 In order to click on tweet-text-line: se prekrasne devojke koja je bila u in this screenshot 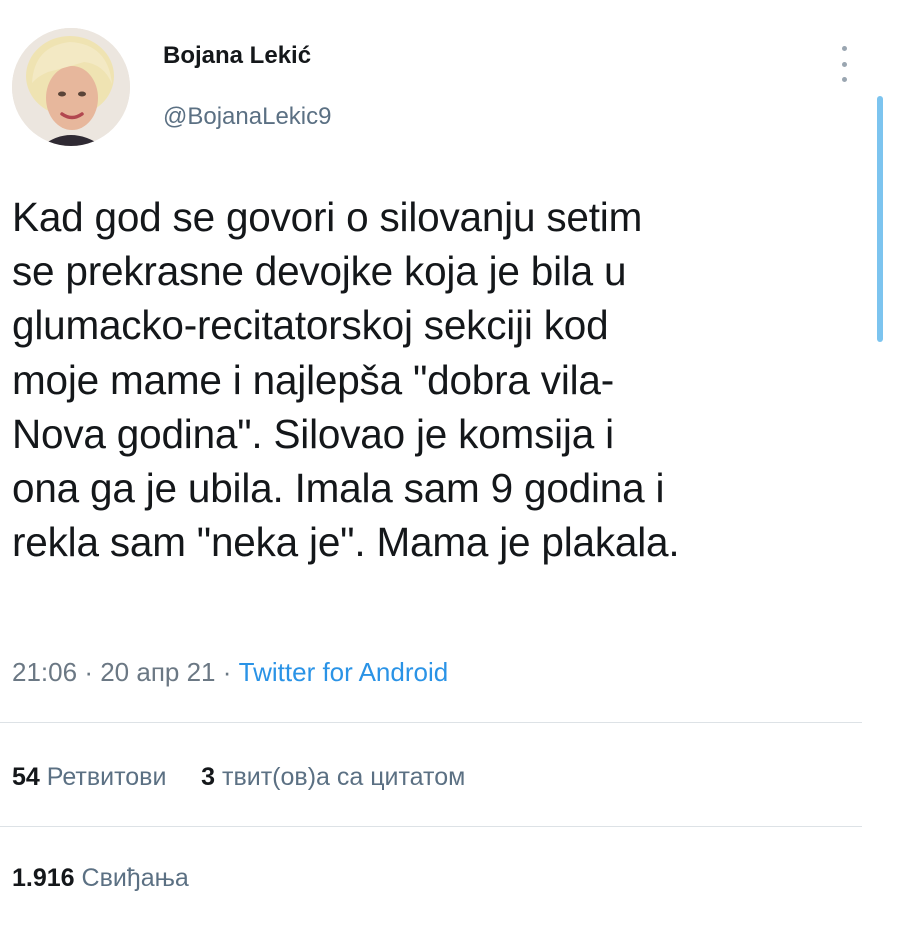, I will do `click(319, 271)`.